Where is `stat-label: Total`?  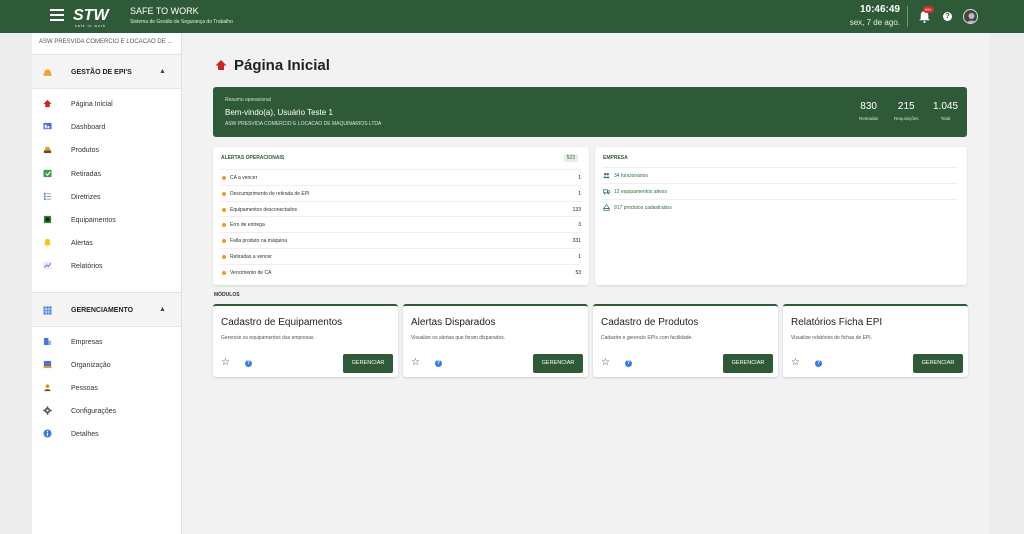
stat-label: Total is located at coordinates (945, 118).